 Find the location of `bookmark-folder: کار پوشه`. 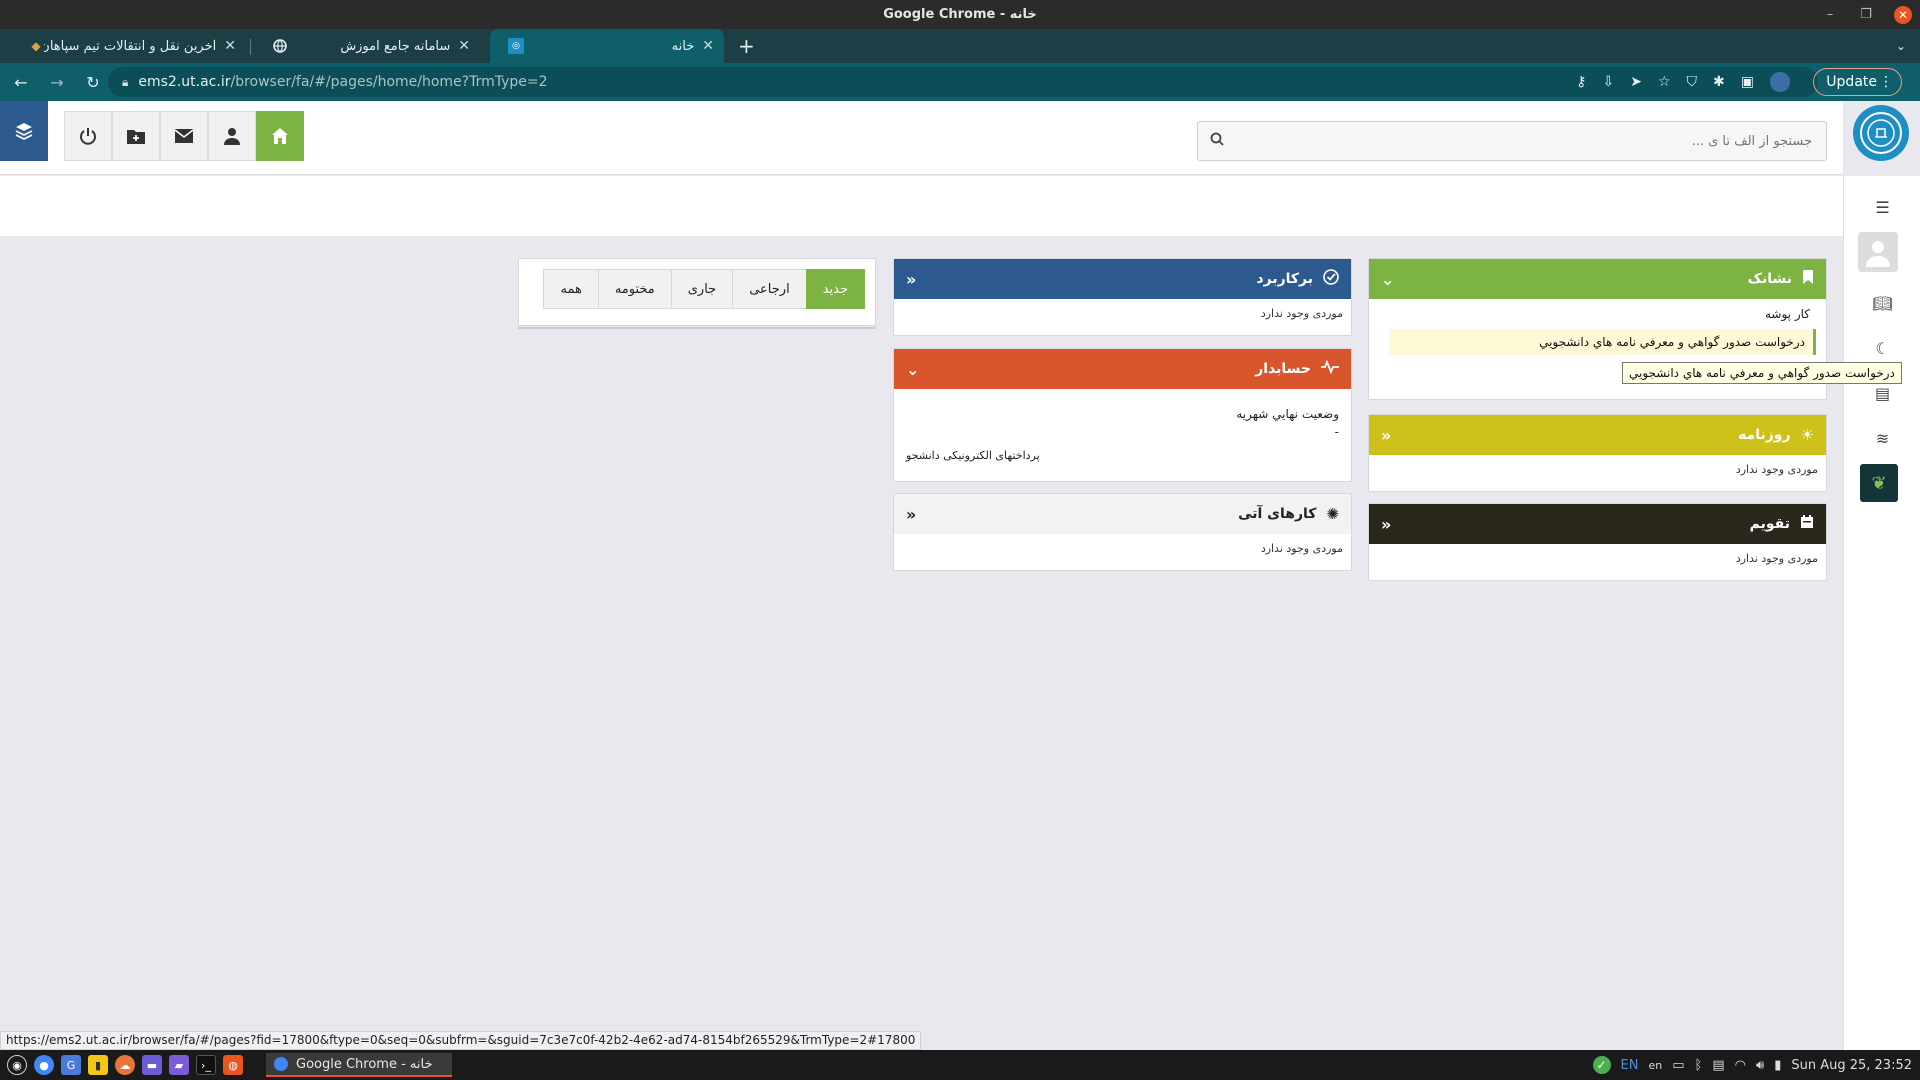

bookmark-folder: کار پوشه is located at coordinates (1597, 313).